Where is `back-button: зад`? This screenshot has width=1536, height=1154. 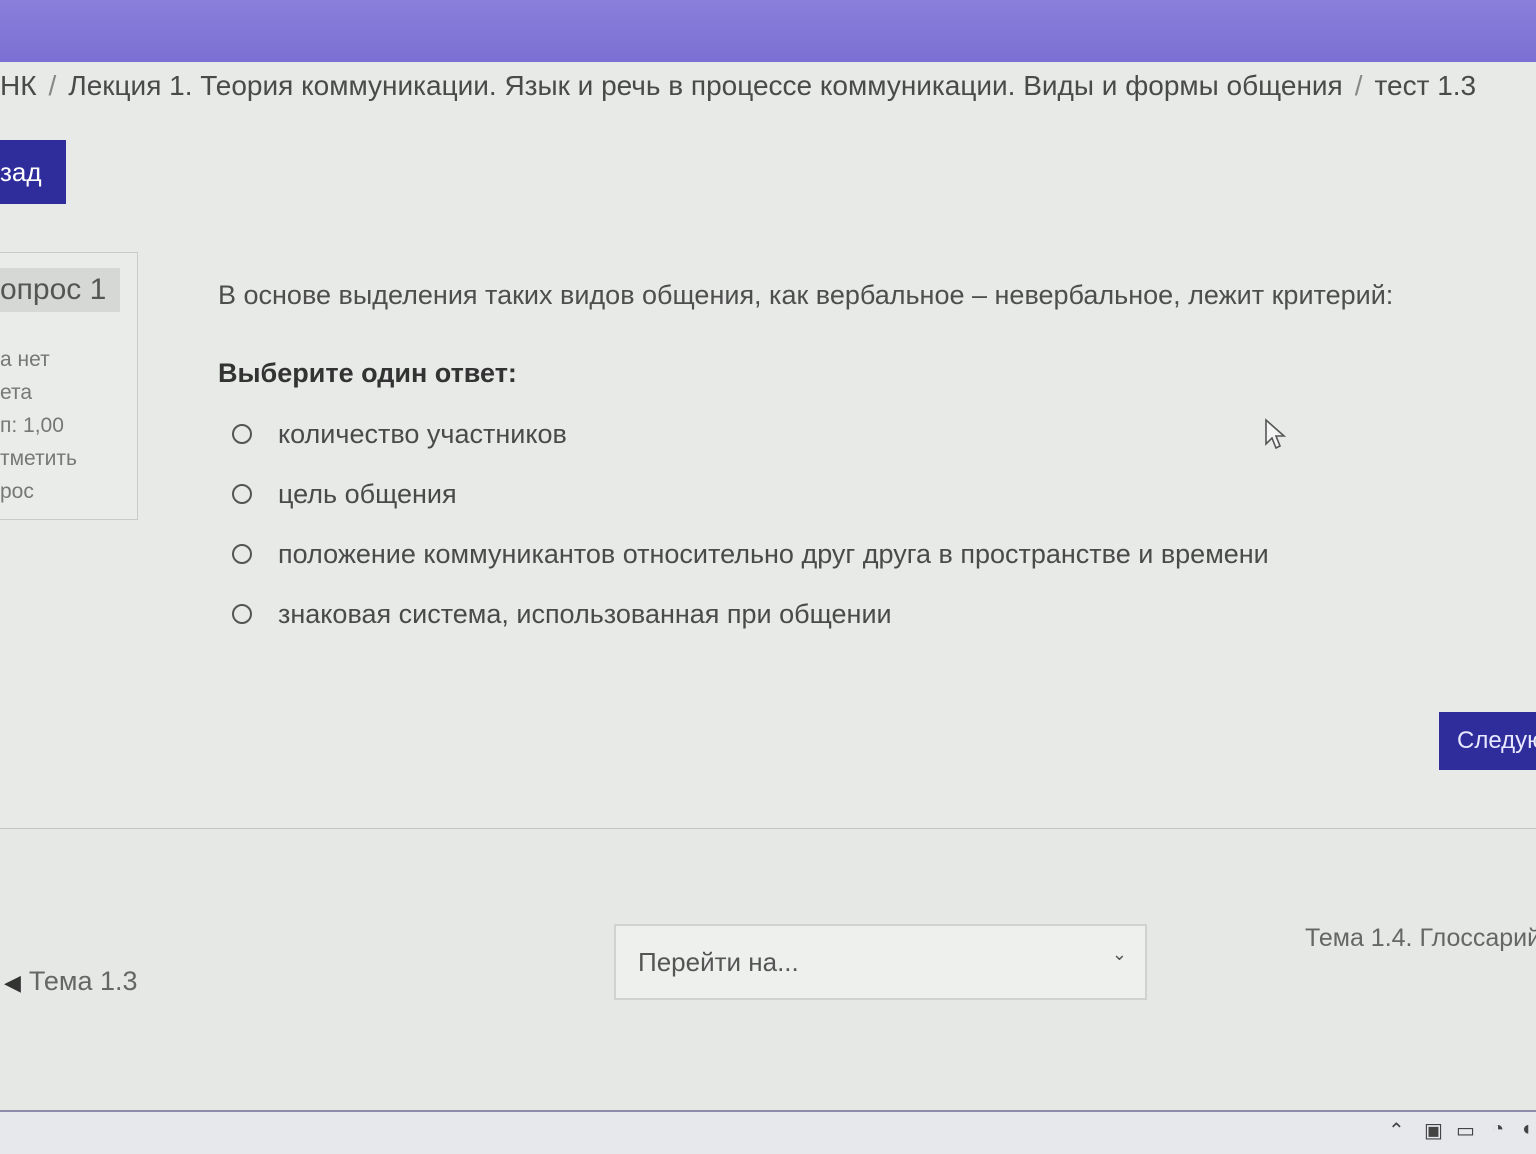
back-button: зад is located at coordinates (33, 172).